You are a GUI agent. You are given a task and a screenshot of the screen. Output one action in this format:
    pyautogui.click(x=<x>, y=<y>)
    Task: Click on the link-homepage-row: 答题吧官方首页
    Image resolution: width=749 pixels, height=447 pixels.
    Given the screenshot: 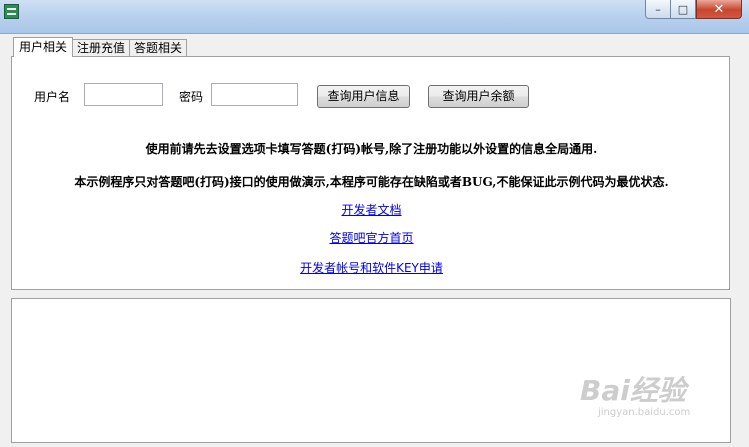 What is the action you would take?
    pyautogui.click(x=371, y=237)
    